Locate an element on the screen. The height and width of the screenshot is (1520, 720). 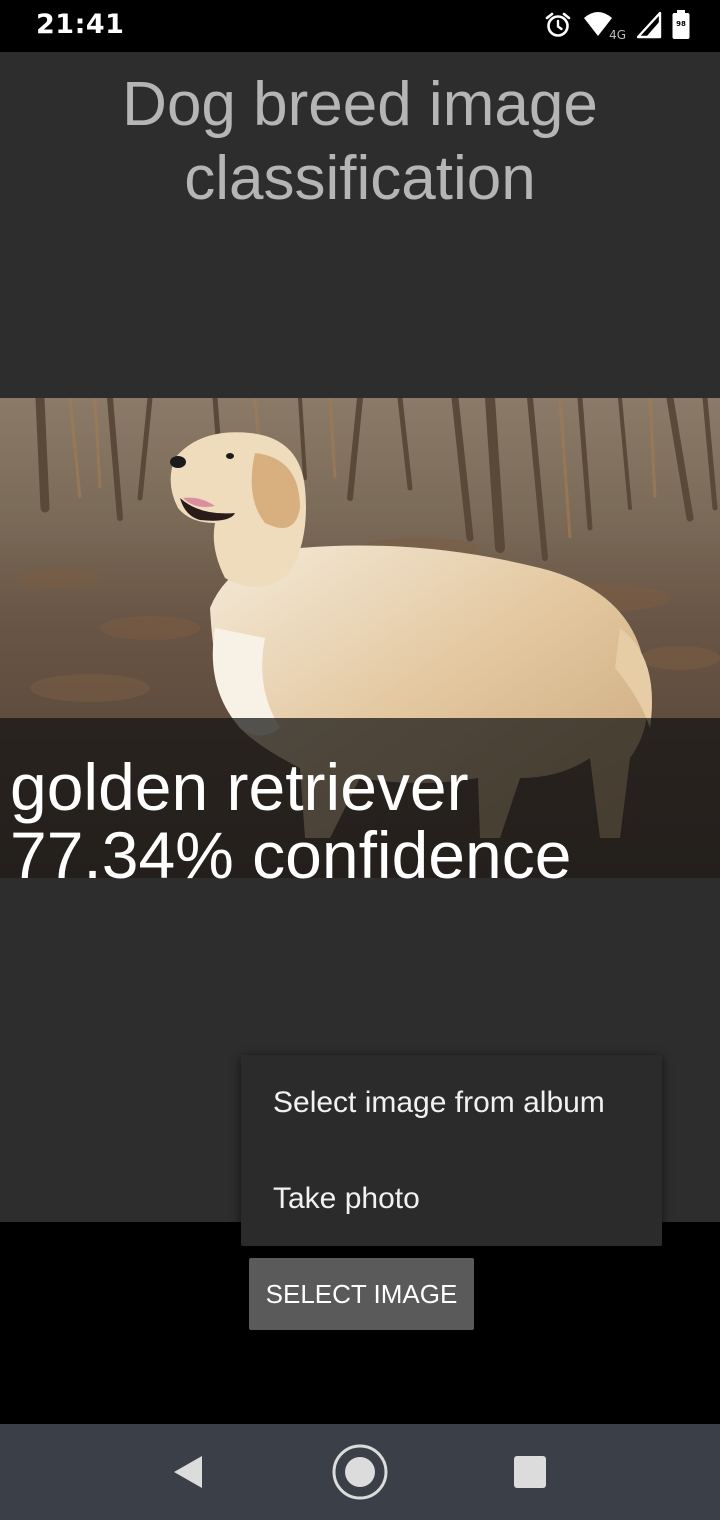
recents-icon is located at coordinates (530, 1472).